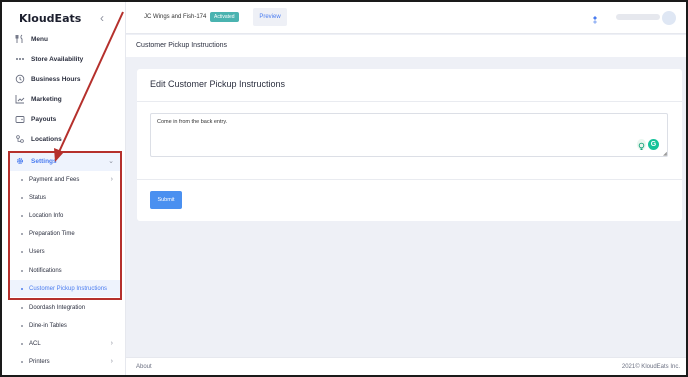 The width and height of the screenshot is (688, 377). Describe the element at coordinates (406, 46) in the screenshot. I see `page-header: Customer Pickup Instructions` at that location.